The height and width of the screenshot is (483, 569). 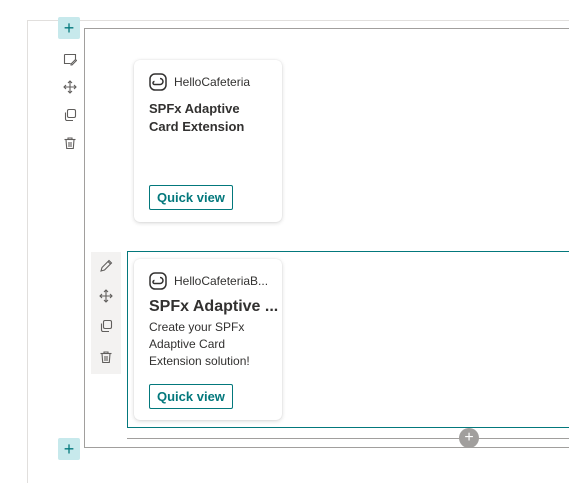 I want to click on duplicate-section-button, so click(x=70, y=115).